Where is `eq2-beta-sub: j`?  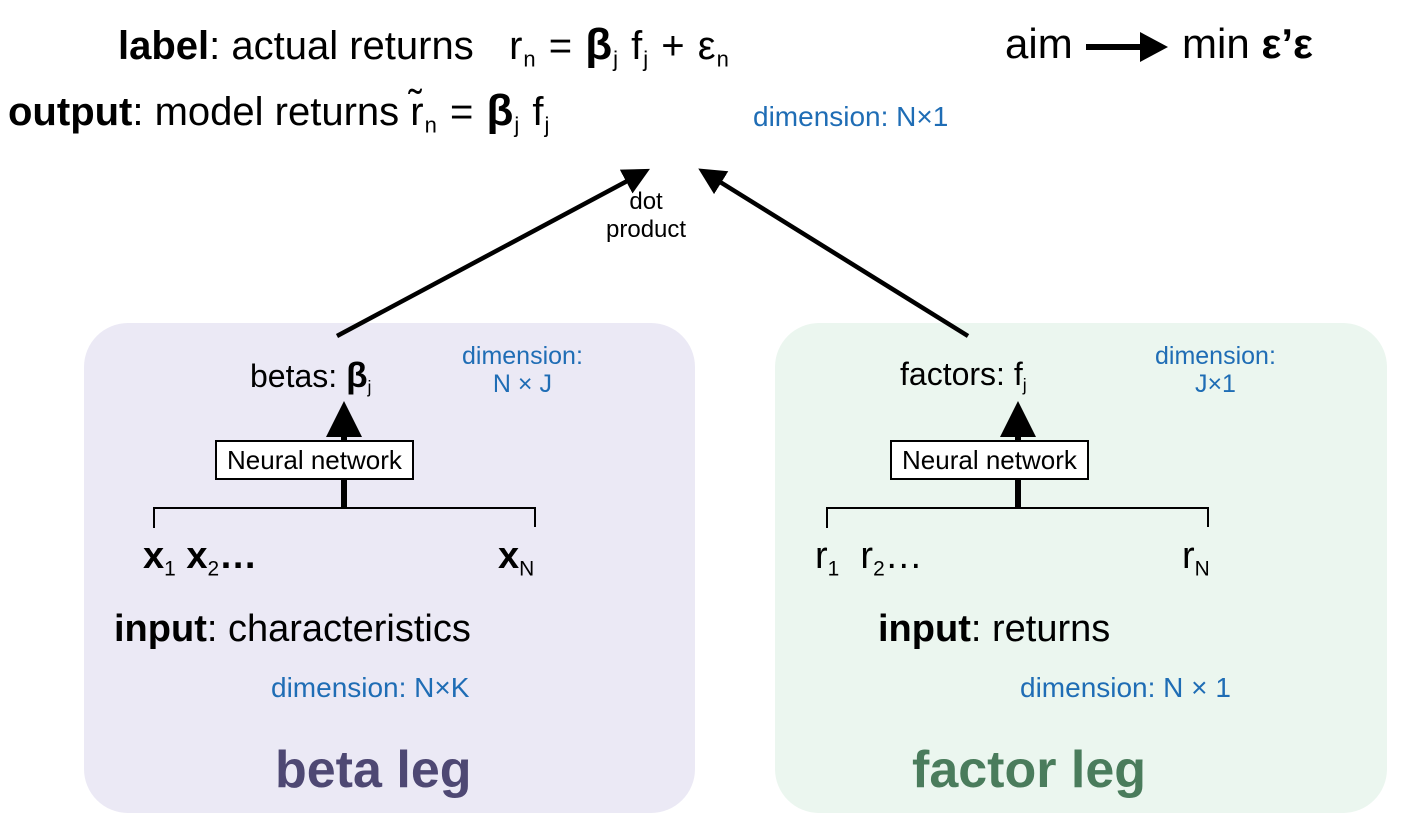 eq2-beta-sub: j is located at coordinates (517, 125).